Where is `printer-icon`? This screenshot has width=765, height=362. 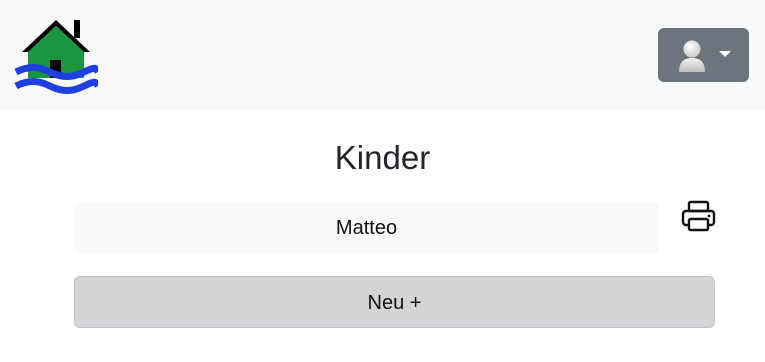
printer-icon is located at coordinates (698, 216).